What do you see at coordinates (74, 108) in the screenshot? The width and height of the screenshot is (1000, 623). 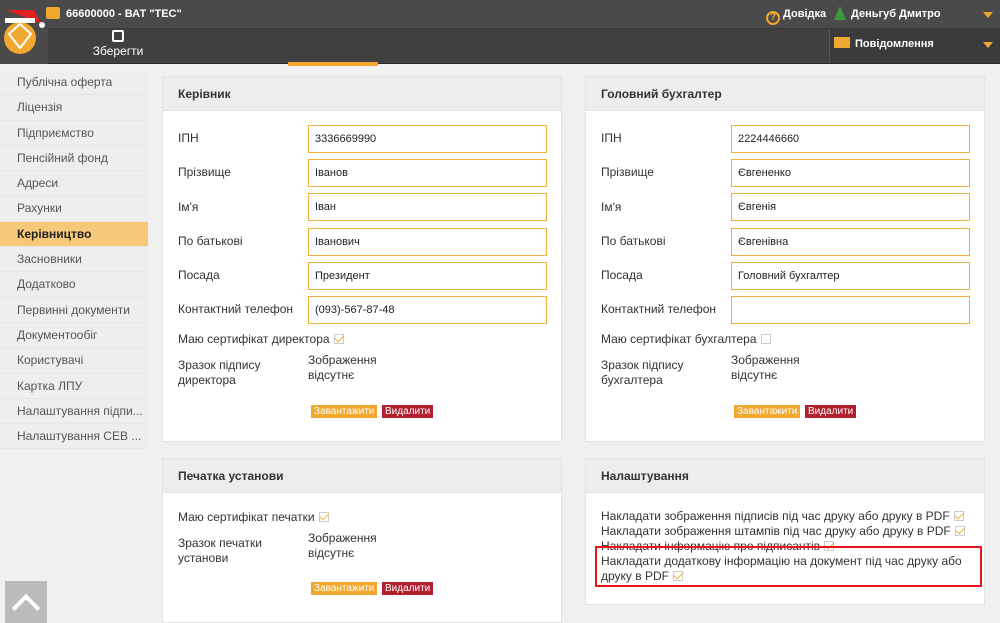 I see `sidebar-item-license: Ліцензія` at bounding box center [74, 108].